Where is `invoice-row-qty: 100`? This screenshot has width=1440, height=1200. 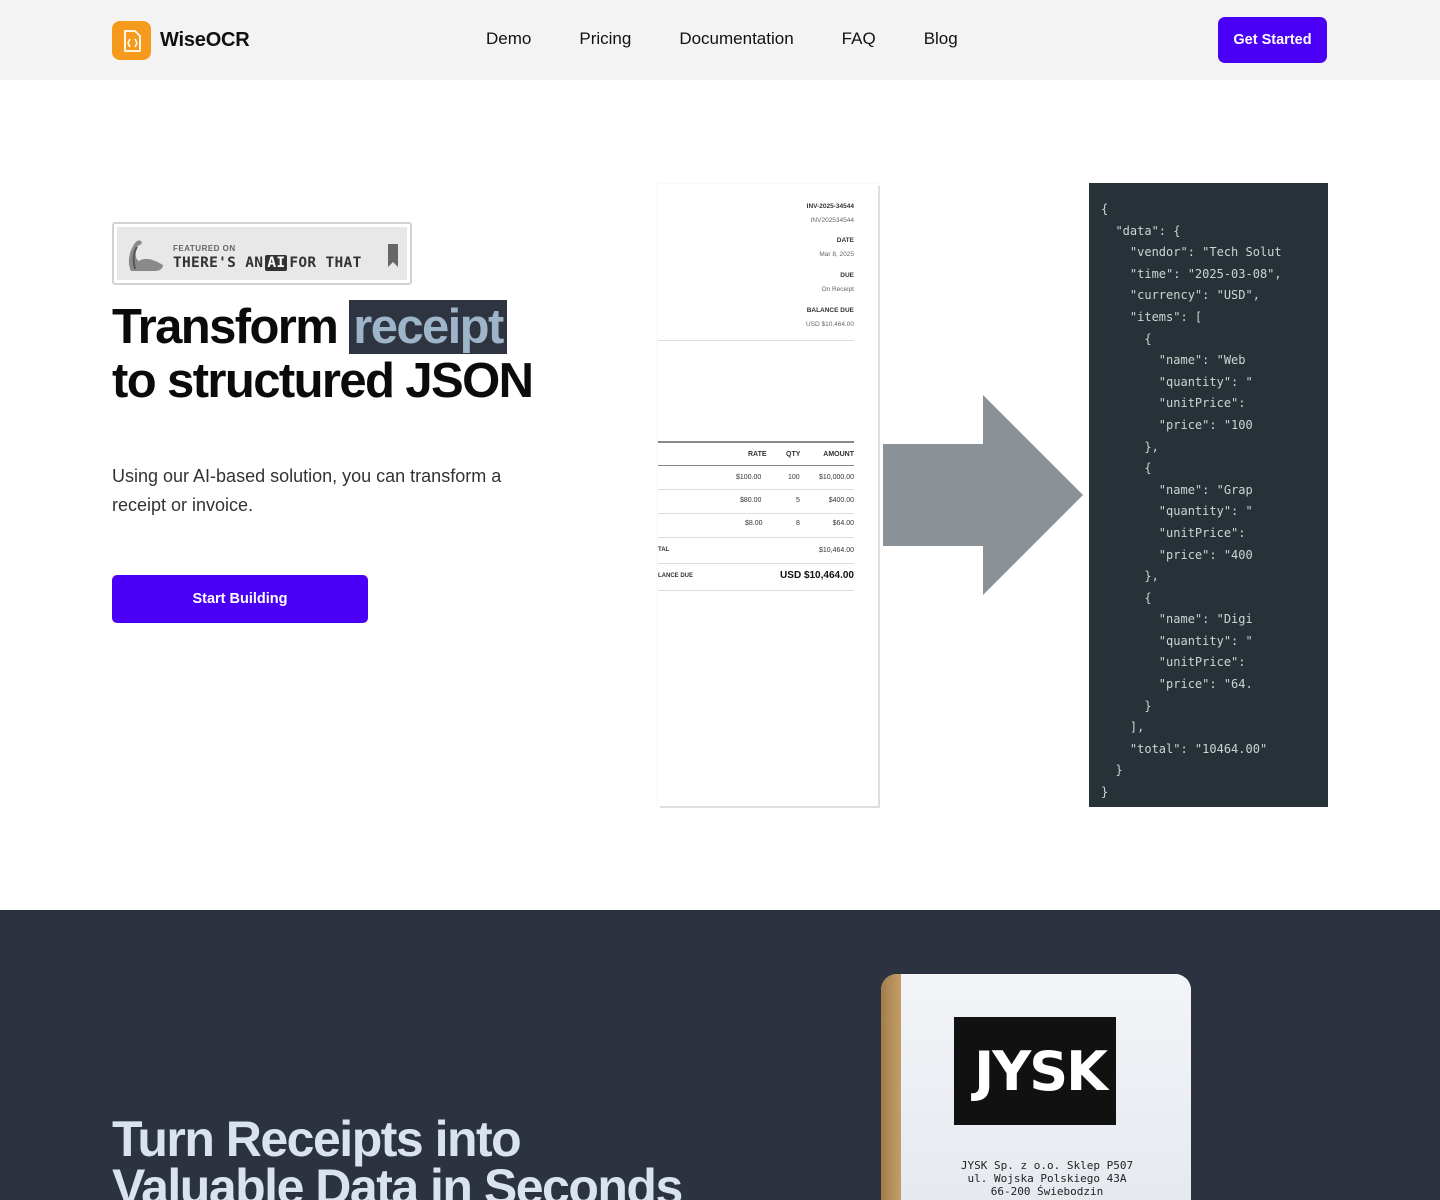
invoice-row-qty: 100 is located at coordinates (794, 477).